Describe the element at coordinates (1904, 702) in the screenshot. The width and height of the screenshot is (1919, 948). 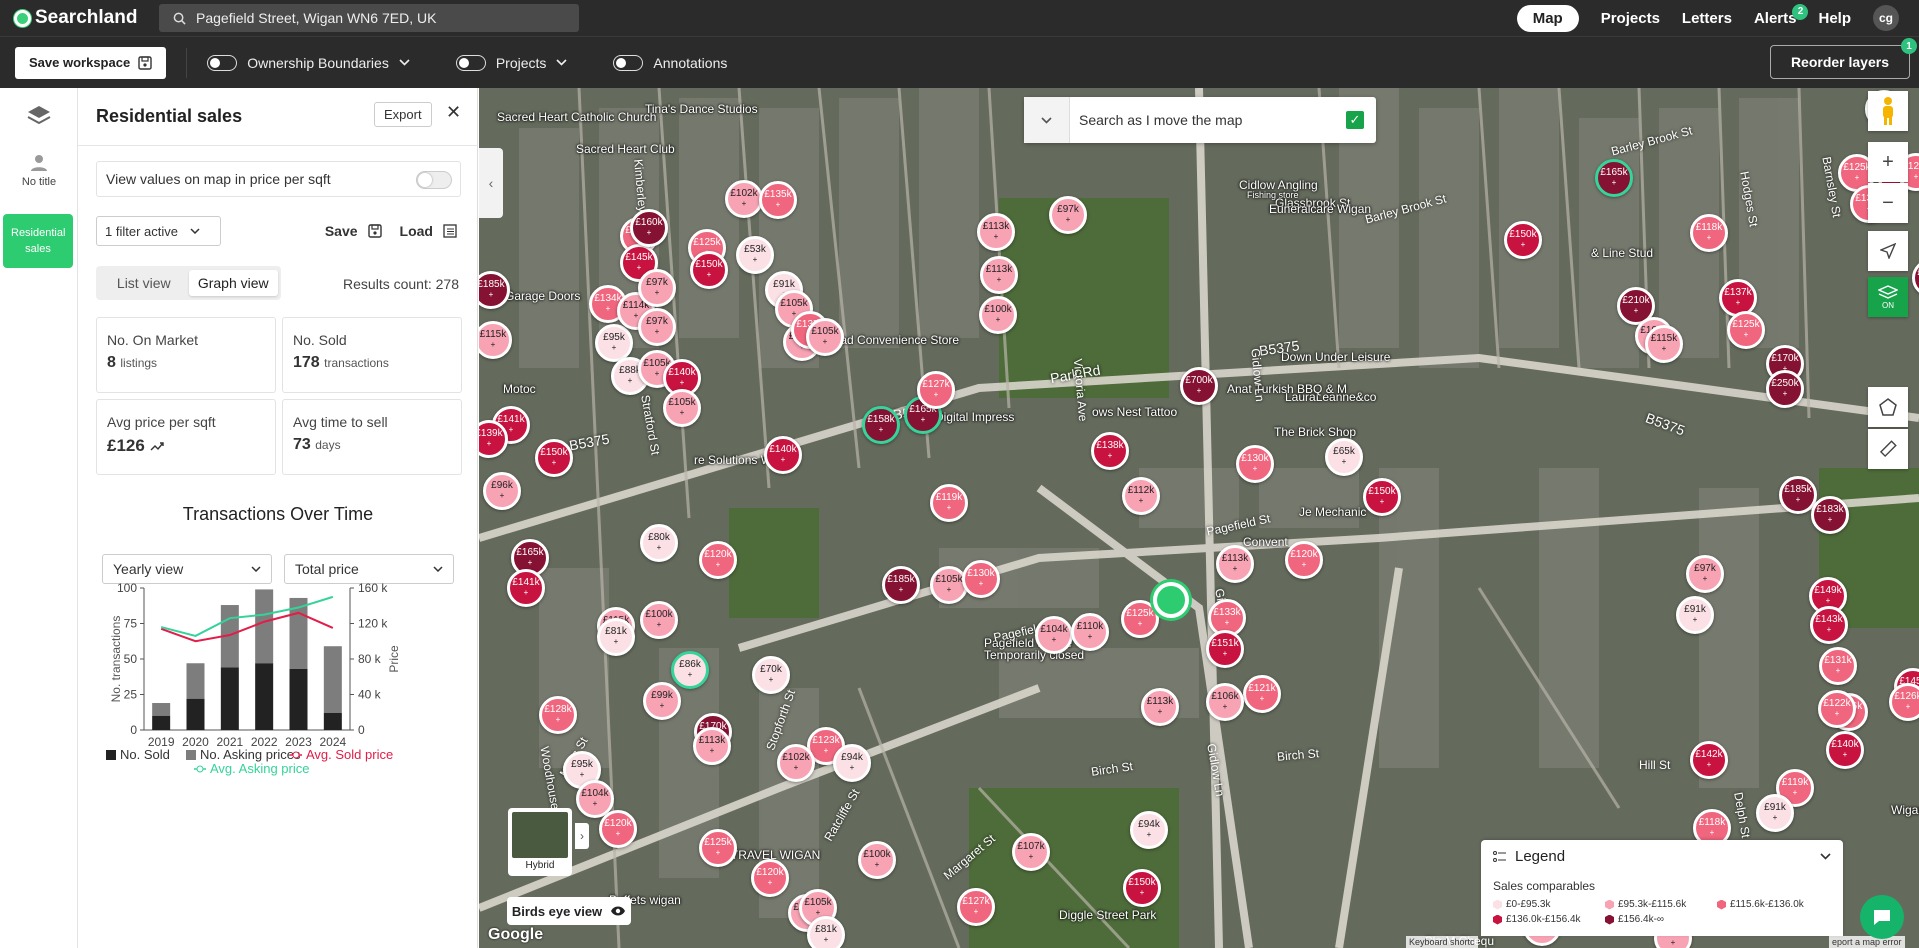
I see `price-marker: £126k +` at that location.